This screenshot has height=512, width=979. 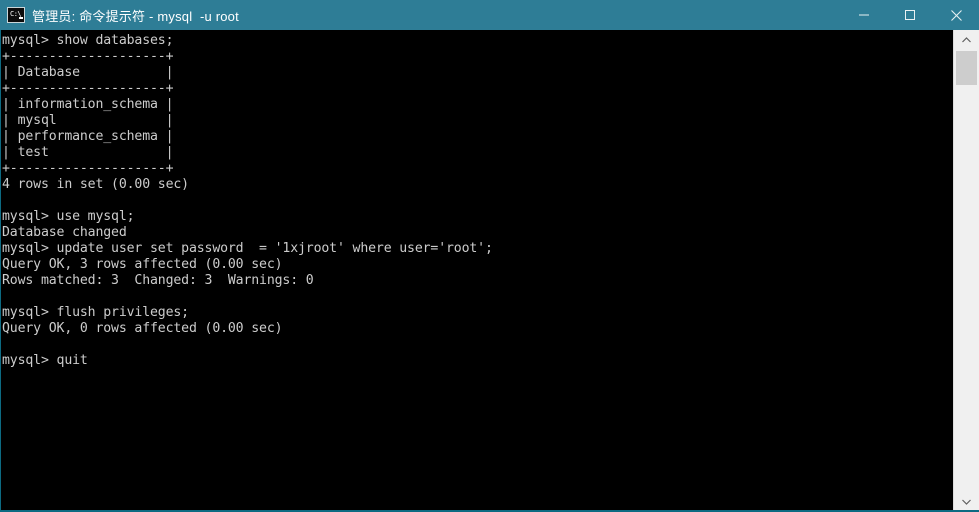 What do you see at coordinates (966, 68) in the screenshot?
I see `scrollbar-thumb` at bounding box center [966, 68].